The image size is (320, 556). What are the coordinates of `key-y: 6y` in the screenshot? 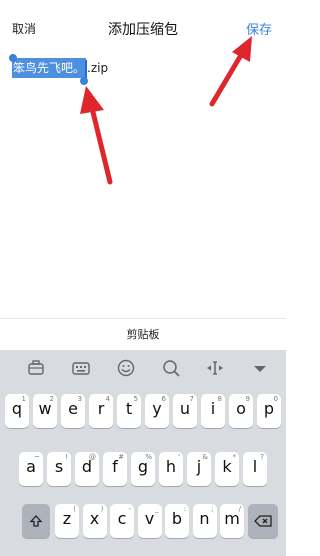 It's located at (157, 411).